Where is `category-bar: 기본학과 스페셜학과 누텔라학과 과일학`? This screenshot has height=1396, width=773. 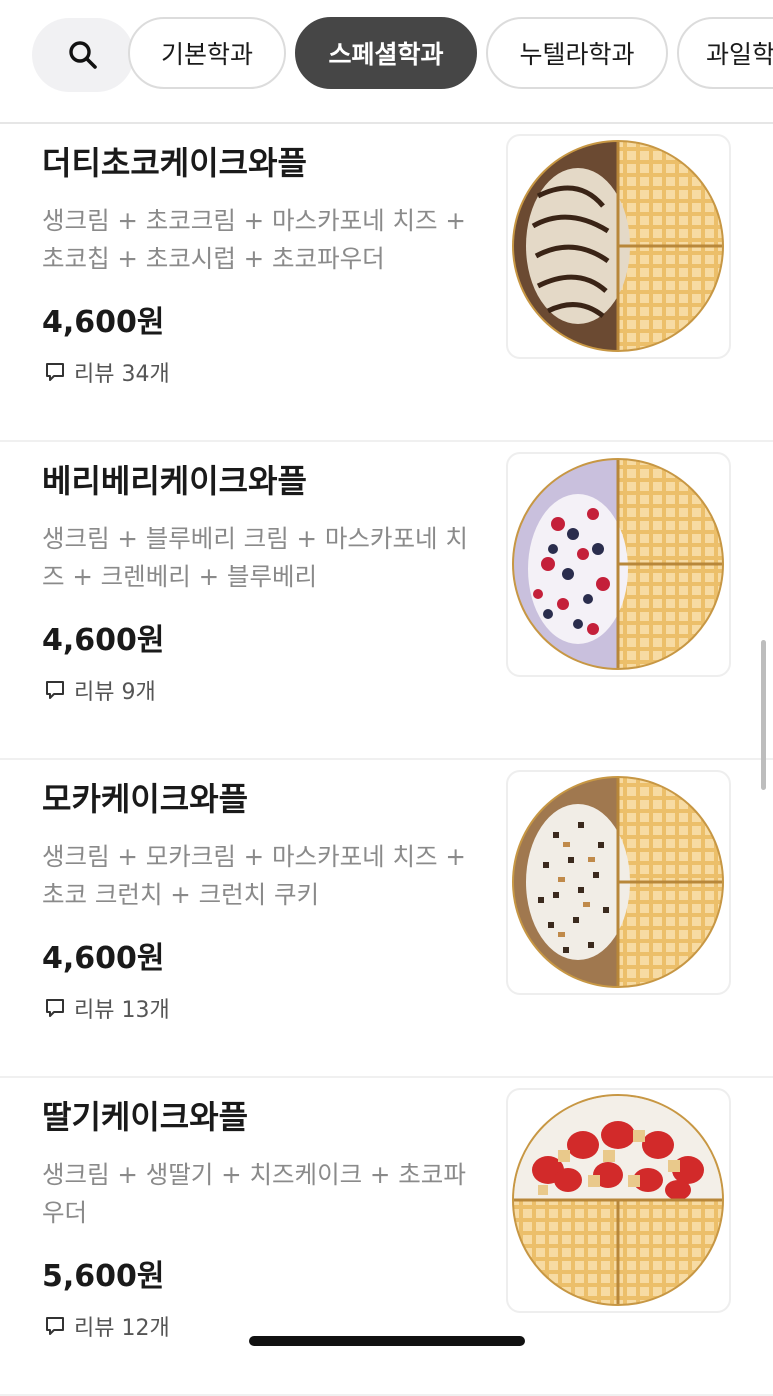
category-bar: 기본학과 스페셜학과 누텔라학과 과일학 is located at coordinates (386, 62).